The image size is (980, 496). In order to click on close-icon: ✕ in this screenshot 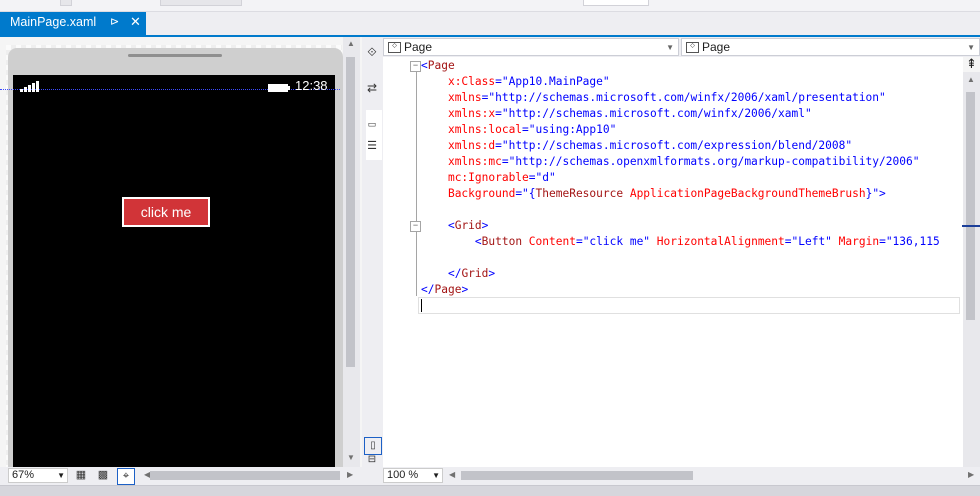, I will do `click(135, 22)`.